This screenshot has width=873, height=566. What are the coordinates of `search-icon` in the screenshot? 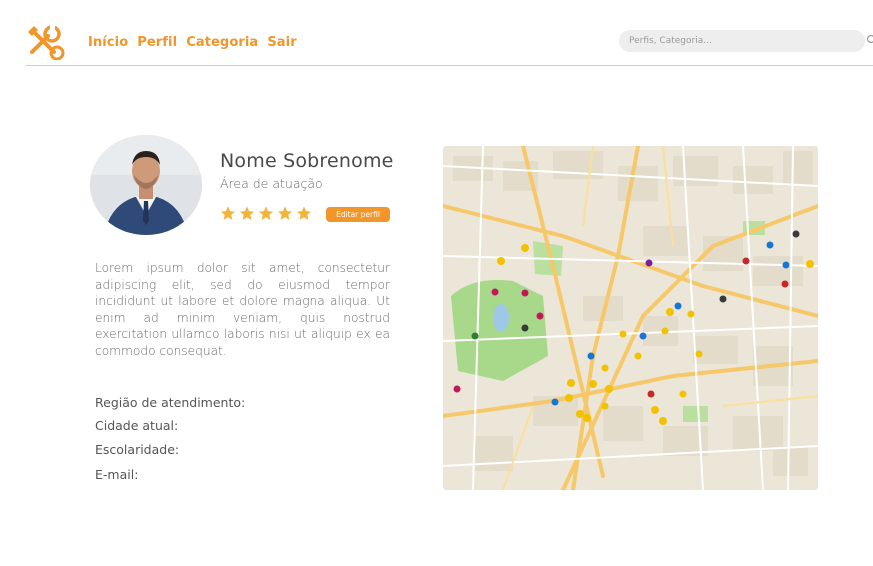 It's located at (869, 40).